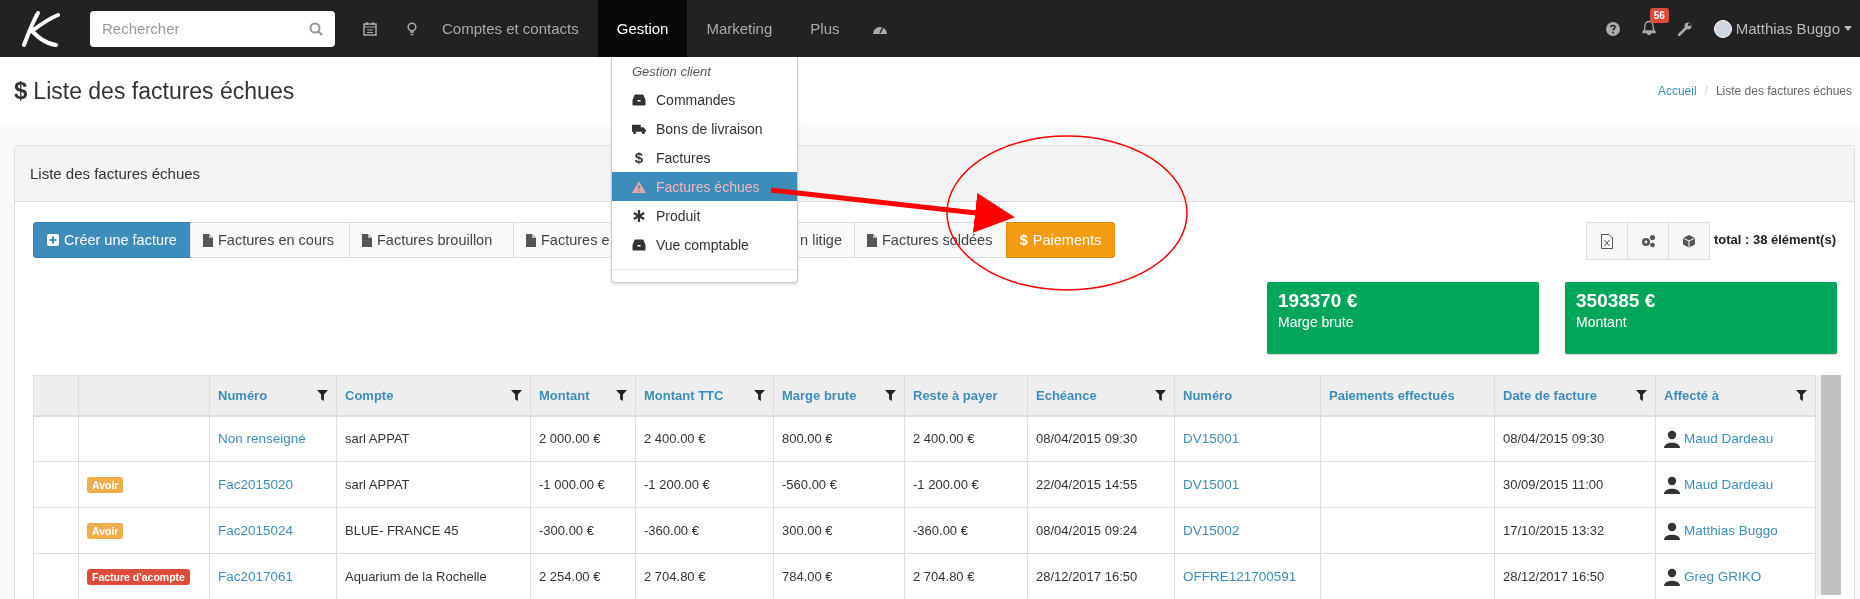  What do you see at coordinates (138, 577) in the screenshot?
I see `invoice-type-label: Facture d'acompte` at bounding box center [138, 577].